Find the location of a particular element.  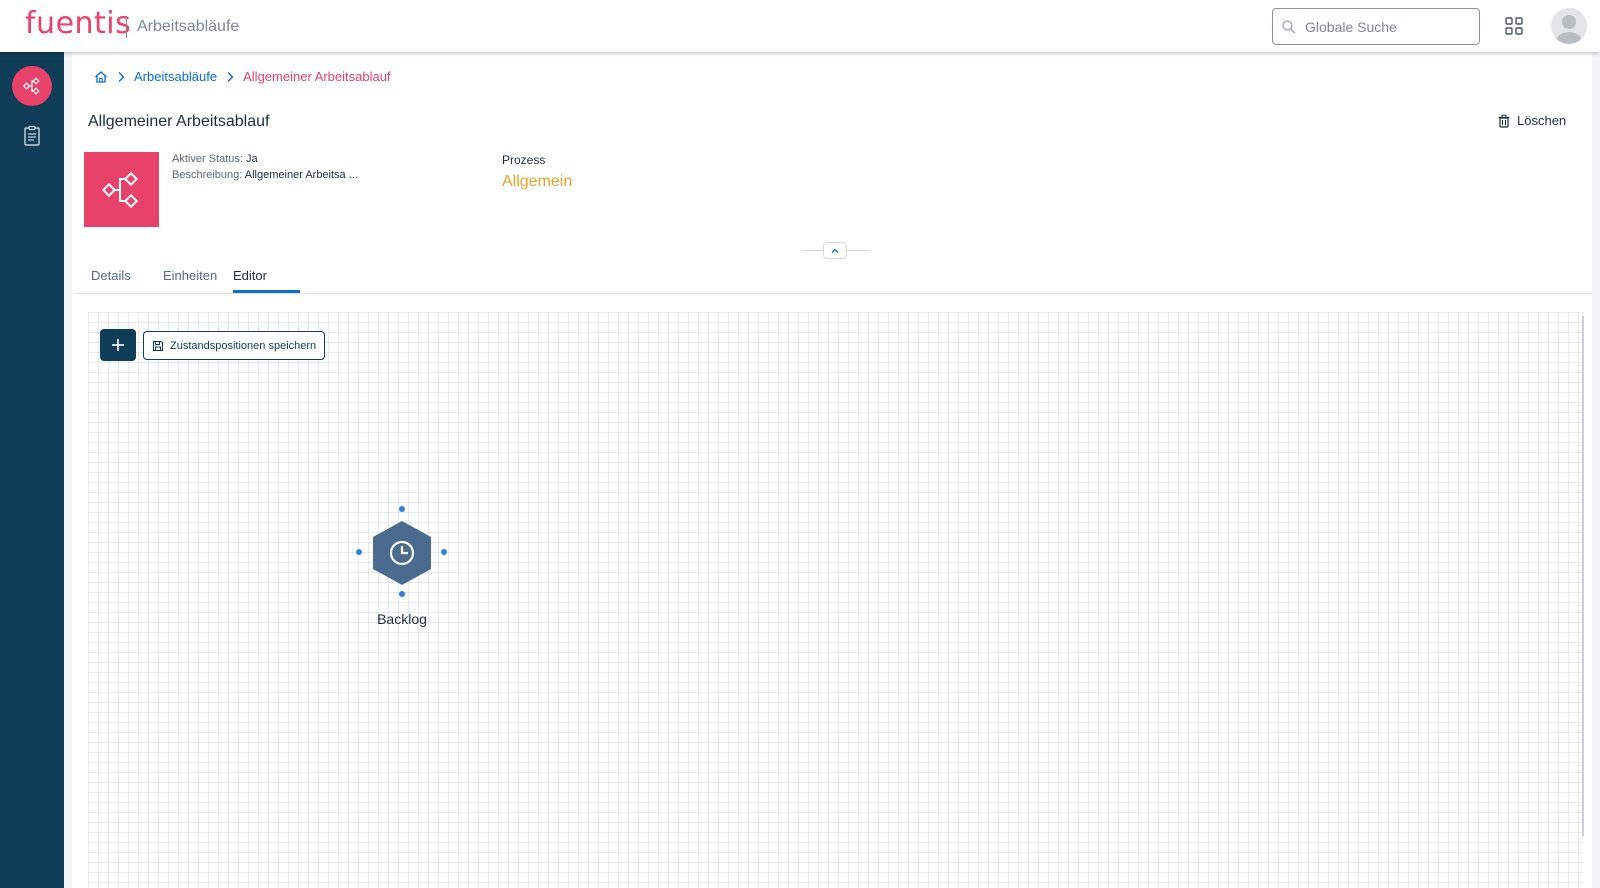

global-search is located at coordinates (1376, 26).